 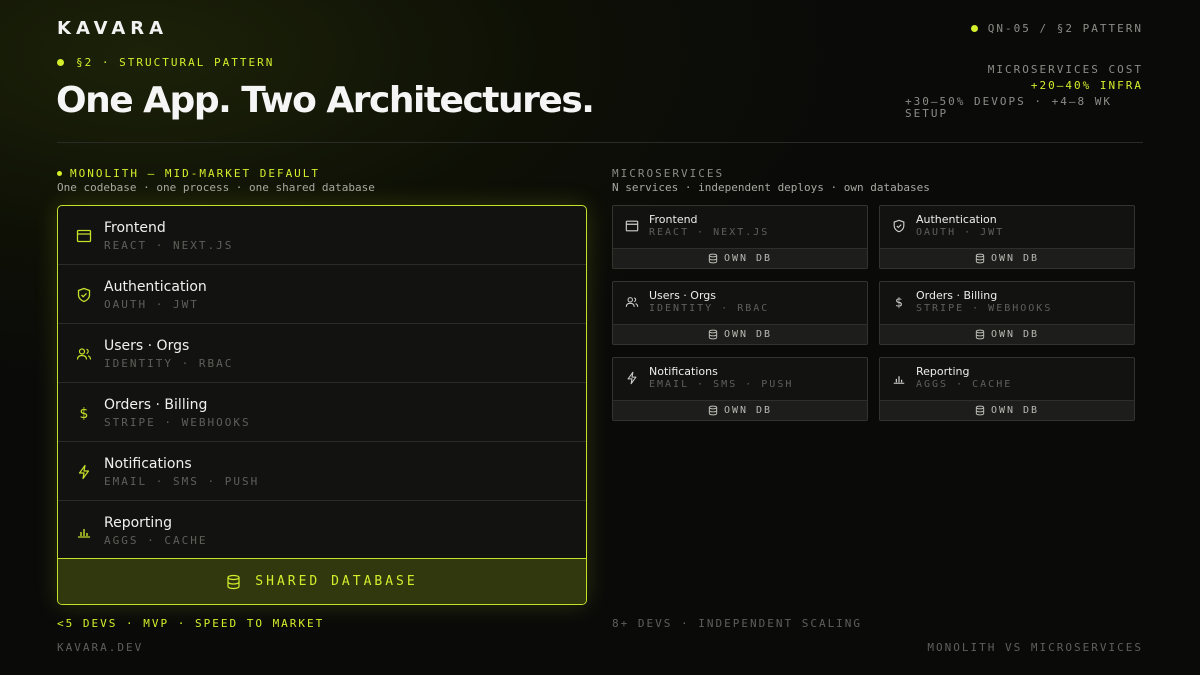 I want to click on page-title: One App. Two Architectures., so click(x=325, y=100).